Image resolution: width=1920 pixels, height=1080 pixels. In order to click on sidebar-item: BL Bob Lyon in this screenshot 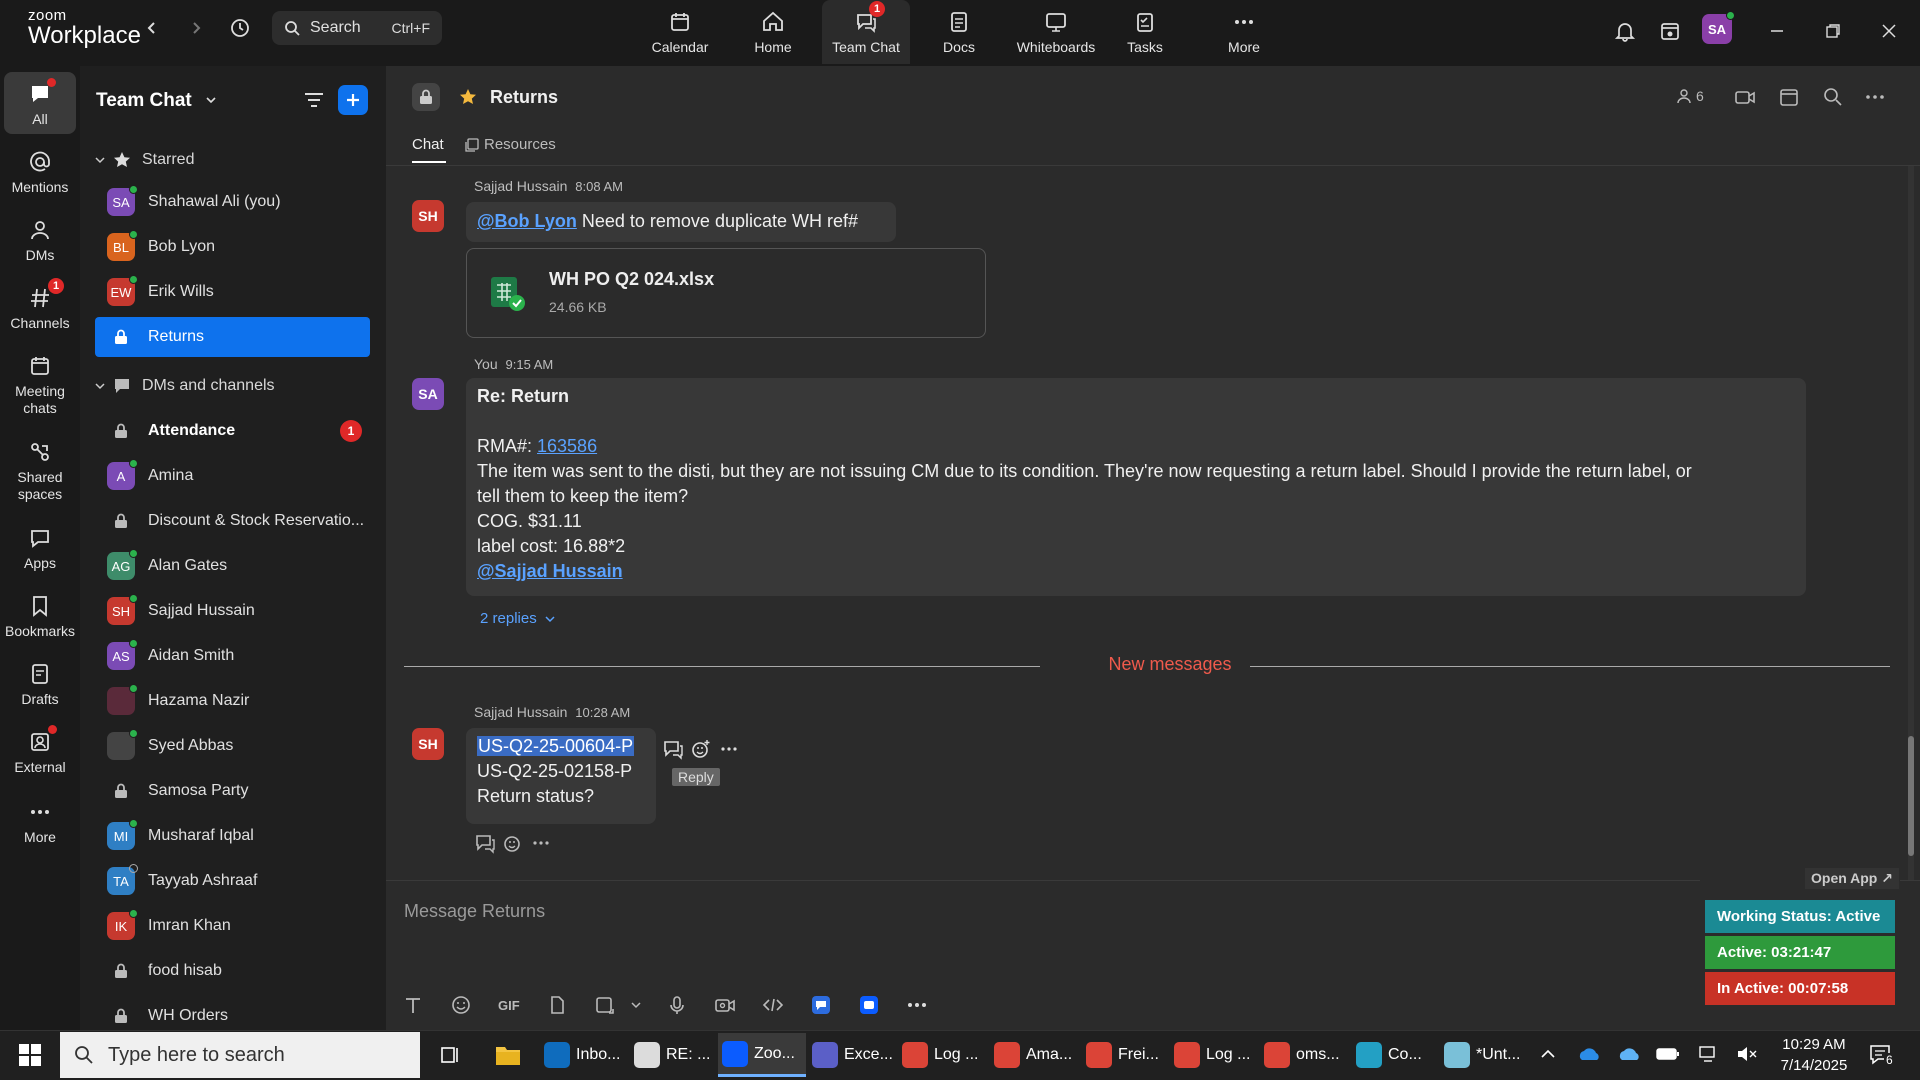, I will do `click(232, 247)`.